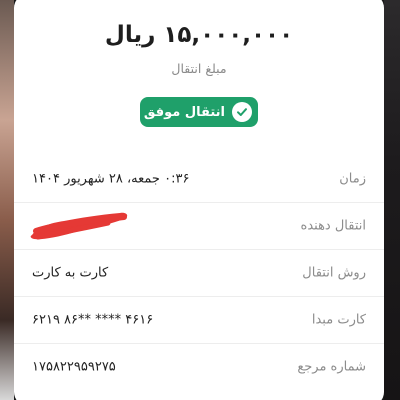  What do you see at coordinates (392, 200) in the screenshot?
I see `background-photo-right` at bounding box center [392, 200].